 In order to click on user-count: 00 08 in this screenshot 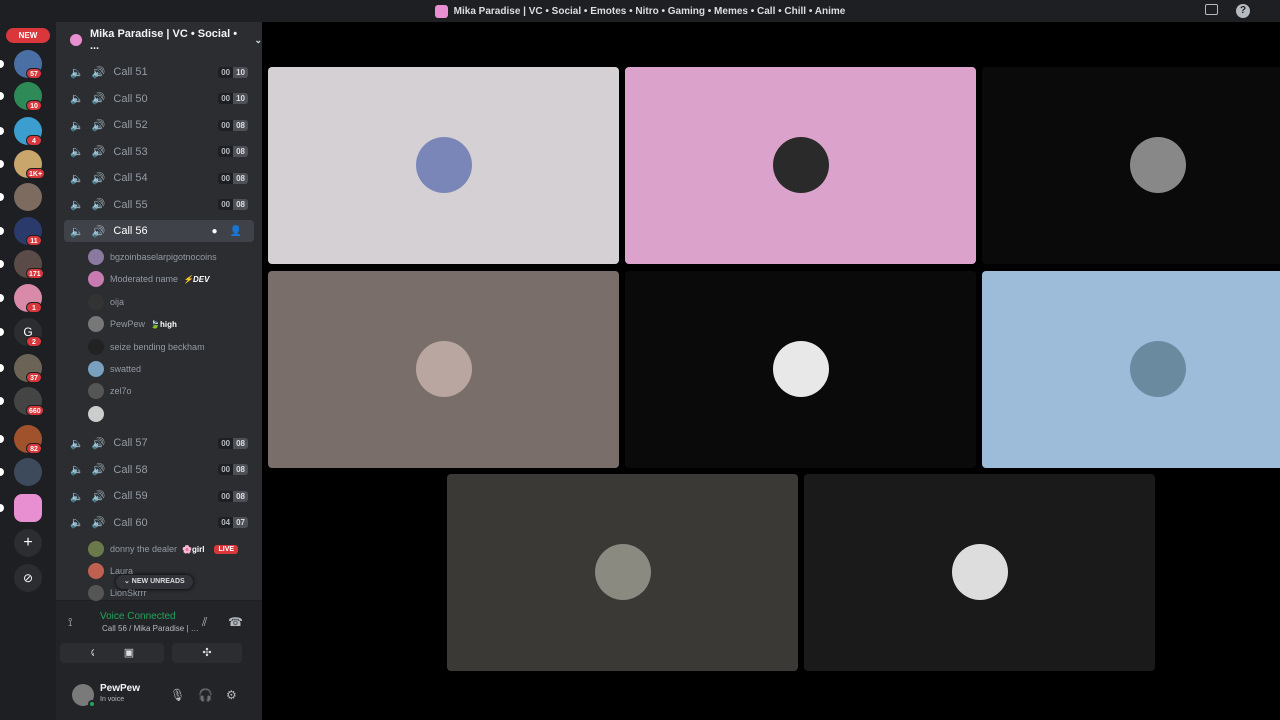, I will do `click(233, 151)`.